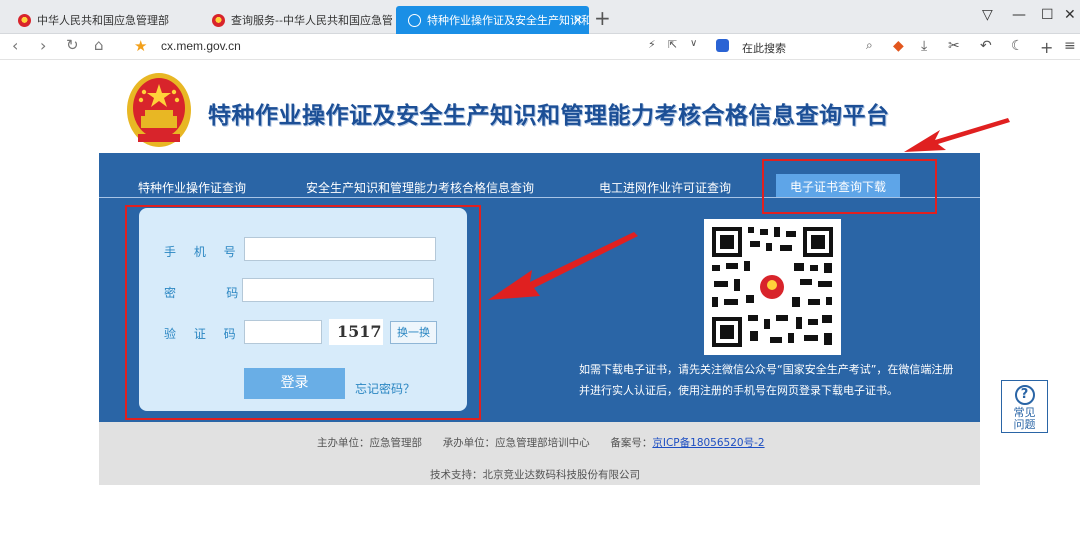  What do you see at coordinates (957, 135) in the screenshot?
I see `annotation-arrow-to-tab` at bounding box center [957, 135].